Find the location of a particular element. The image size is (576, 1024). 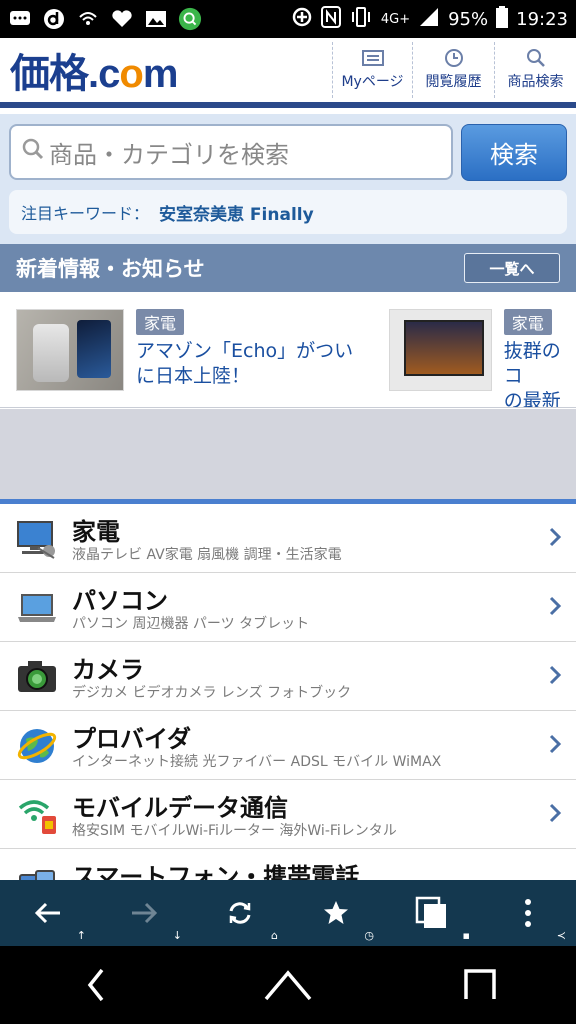

clock: 19:23 is located at coordinates (542, 19).